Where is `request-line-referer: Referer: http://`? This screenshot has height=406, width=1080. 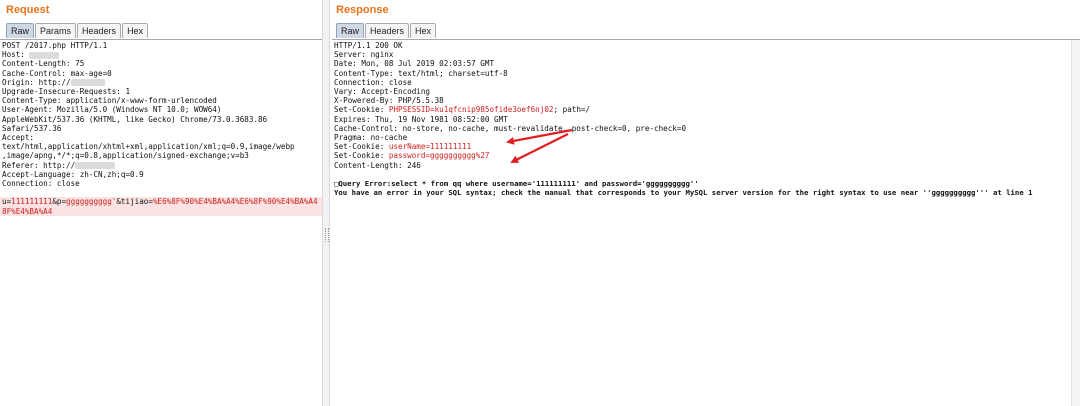 request-line-referer: Referer: http:// is located at coordinates (161, 165).